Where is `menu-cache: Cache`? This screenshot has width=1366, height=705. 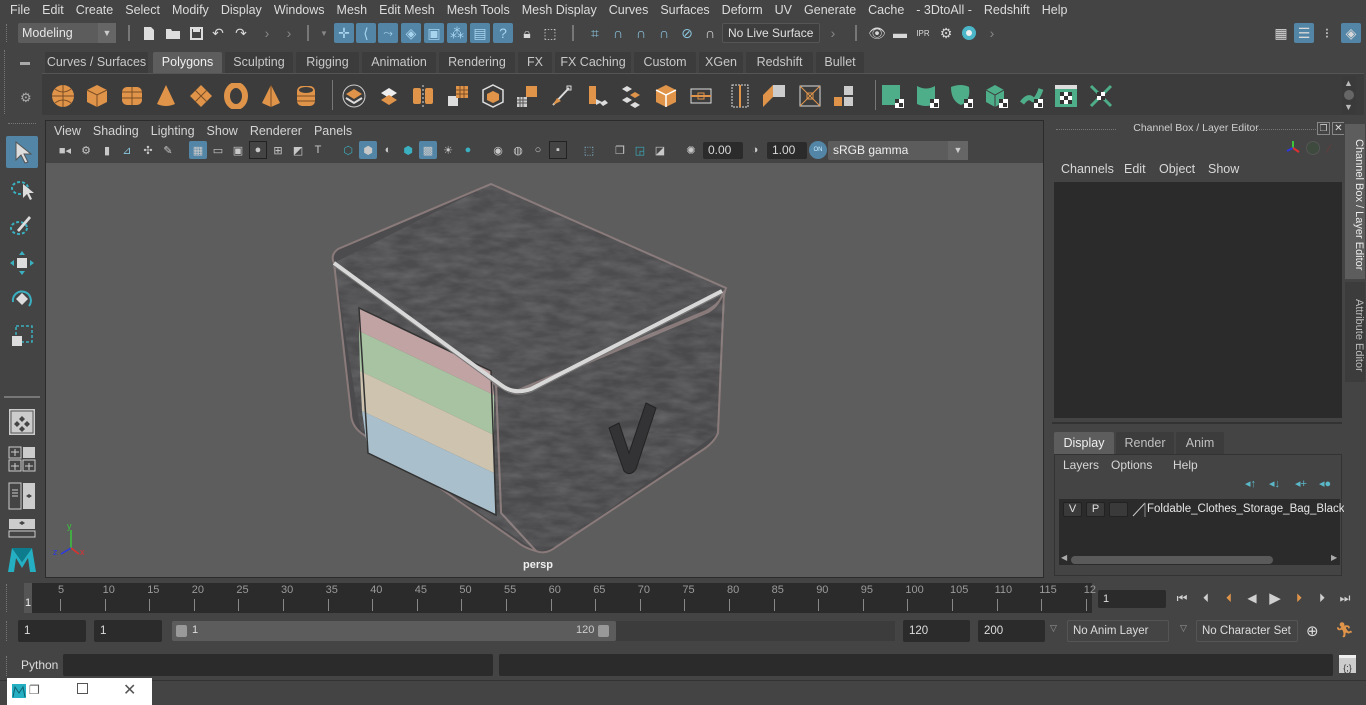
menu-cache: Cache is located at coordinates (886, 10).